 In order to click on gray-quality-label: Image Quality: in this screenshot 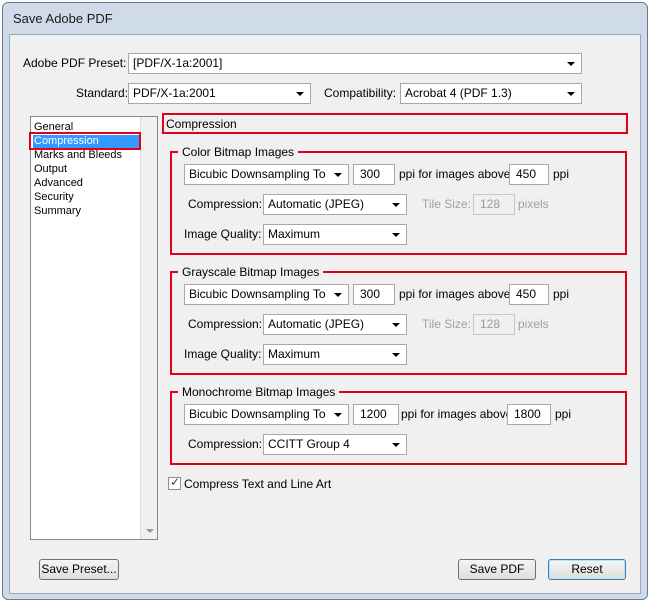, I will do `click(223, 354)`.